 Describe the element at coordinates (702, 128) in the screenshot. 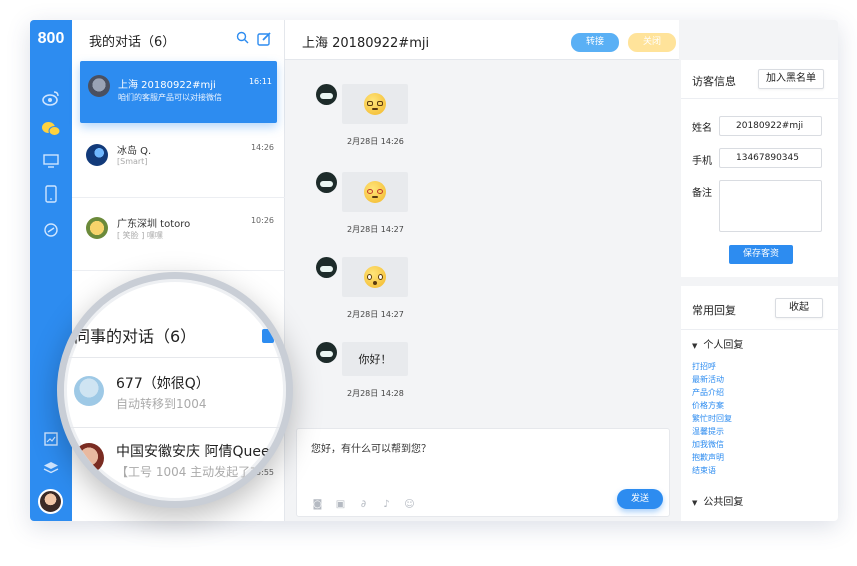

I see `name-label: 姓名` at that location.